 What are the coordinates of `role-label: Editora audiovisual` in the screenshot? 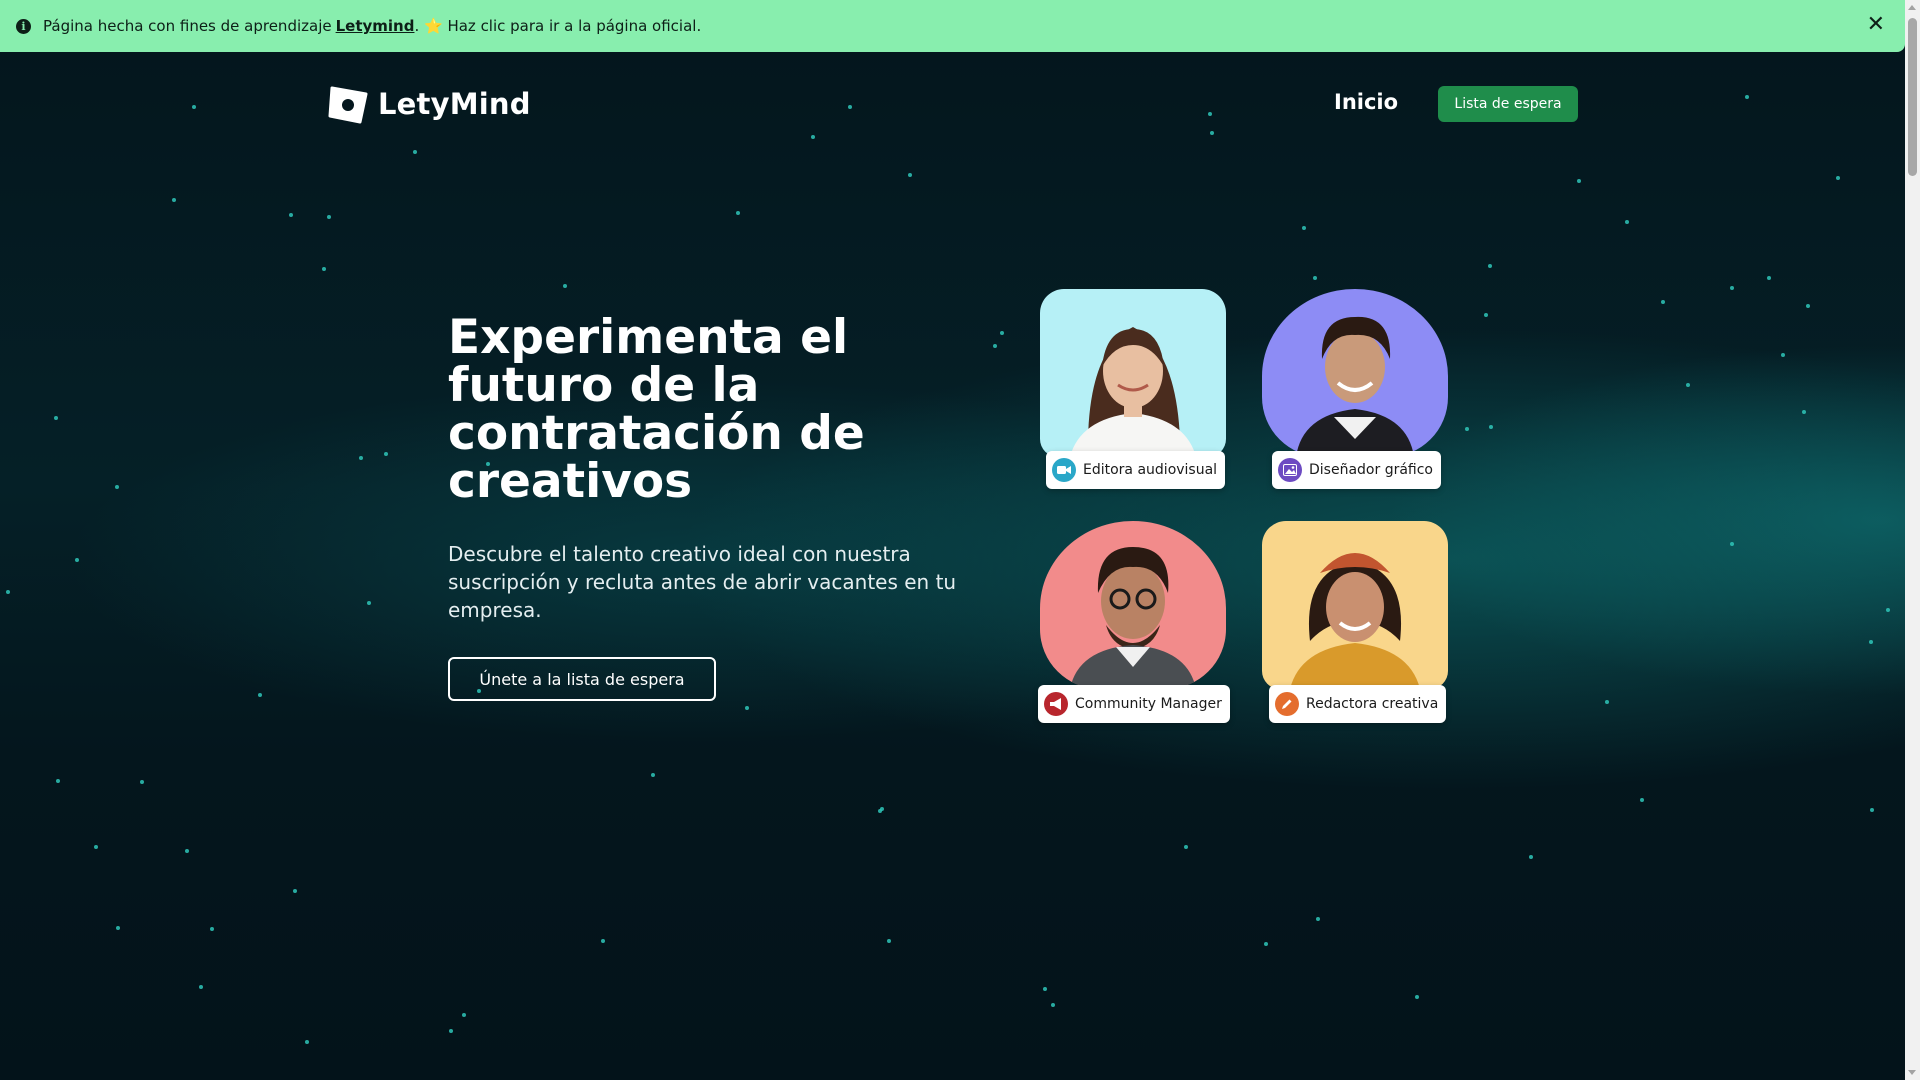 It's located at (1150, 470).